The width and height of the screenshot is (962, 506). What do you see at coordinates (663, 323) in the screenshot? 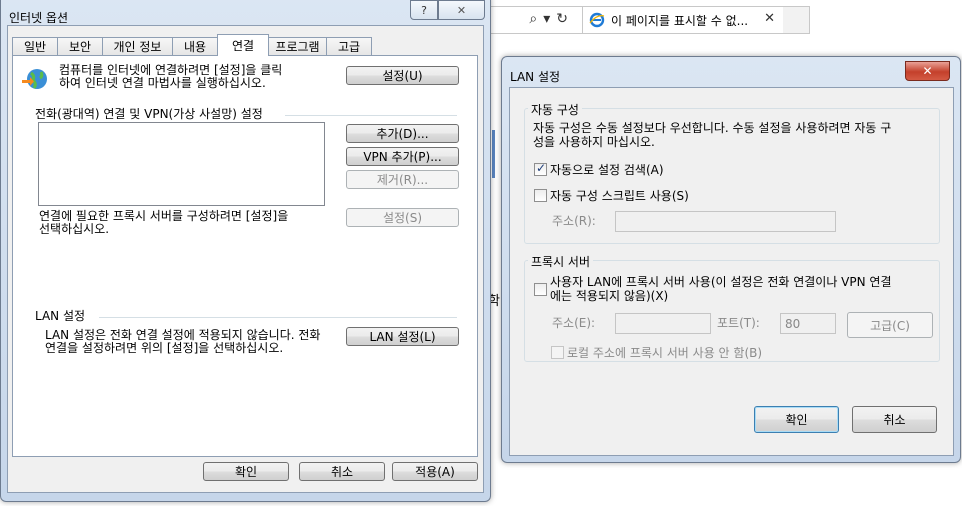
I see `proxy-address-input` at bounding box center [663, 323].